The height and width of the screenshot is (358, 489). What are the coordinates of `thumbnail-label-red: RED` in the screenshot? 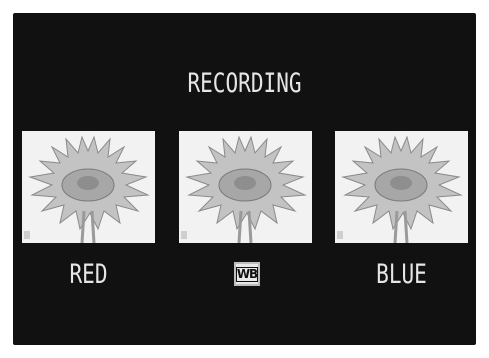 It's located at (88, 274).